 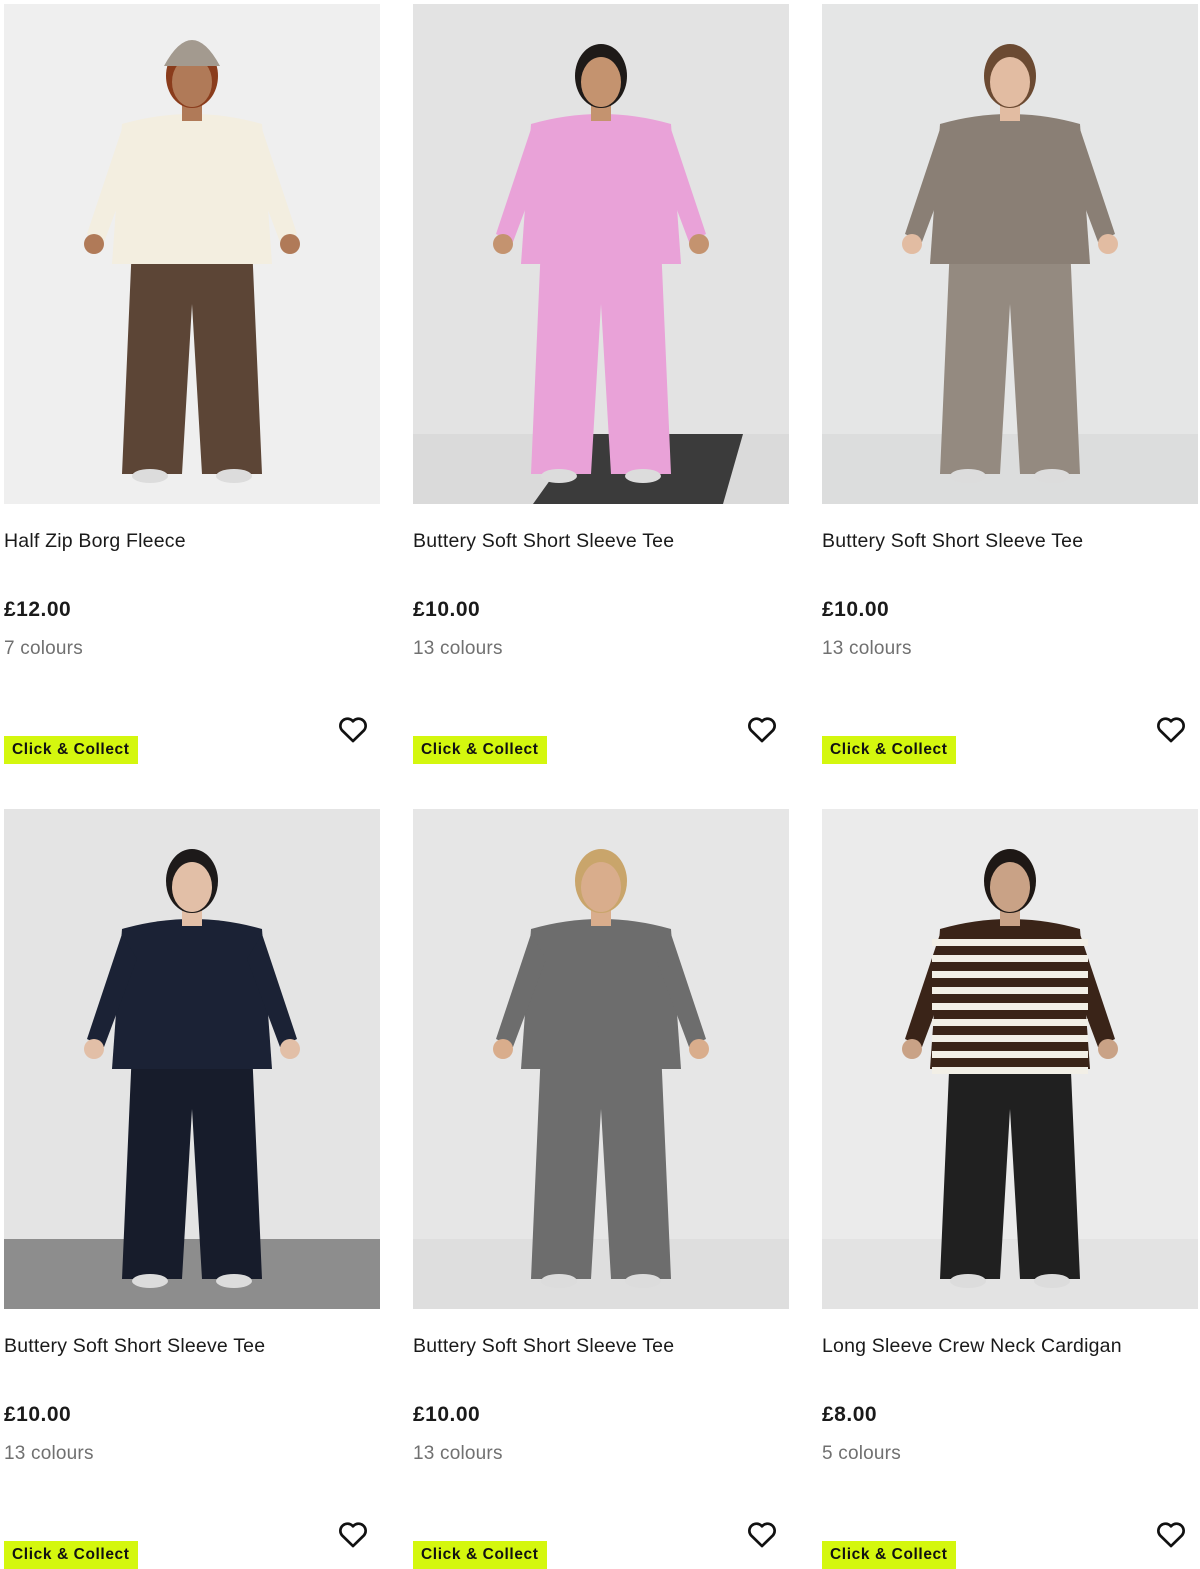 I want to click on product-colour-count: 7 colours, so click(x=43, y=648).